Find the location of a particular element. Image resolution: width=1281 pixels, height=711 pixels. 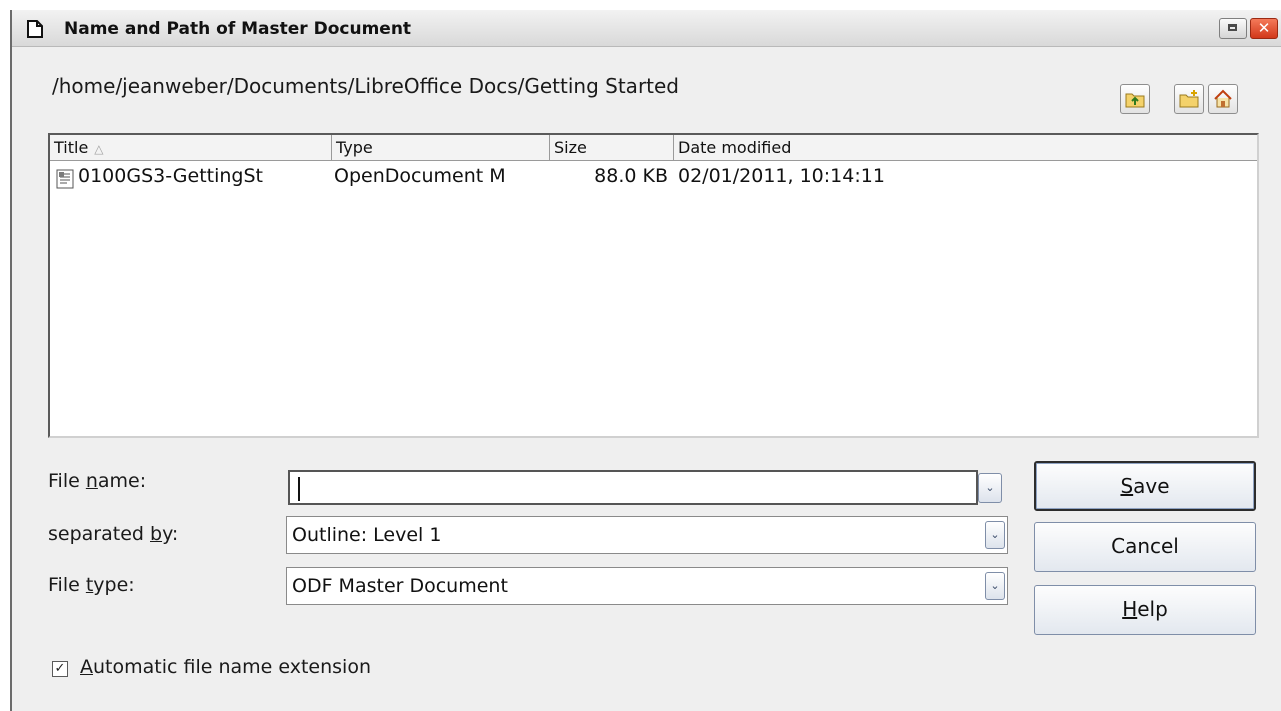

title-bar: Name and Path of Master Document ✕ is located at coordinates (646, 28).